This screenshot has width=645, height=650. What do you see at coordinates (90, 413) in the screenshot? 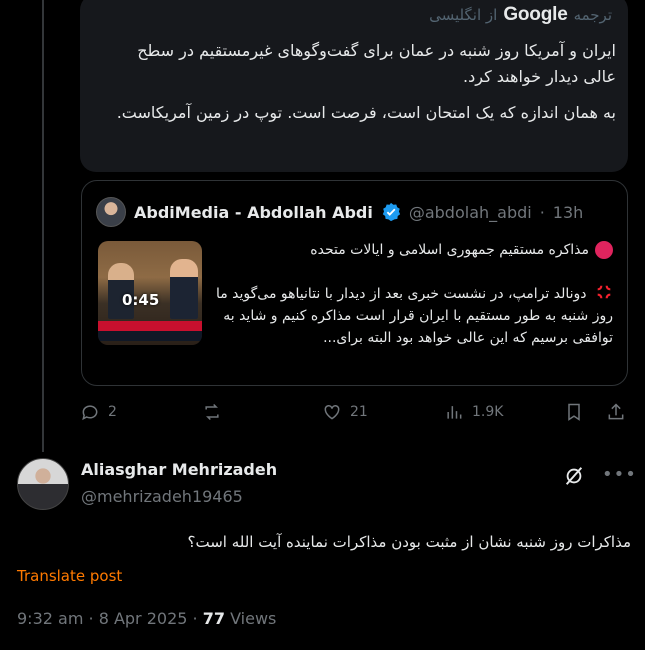
I see `reply-icon` at bounding box center [90, 413].